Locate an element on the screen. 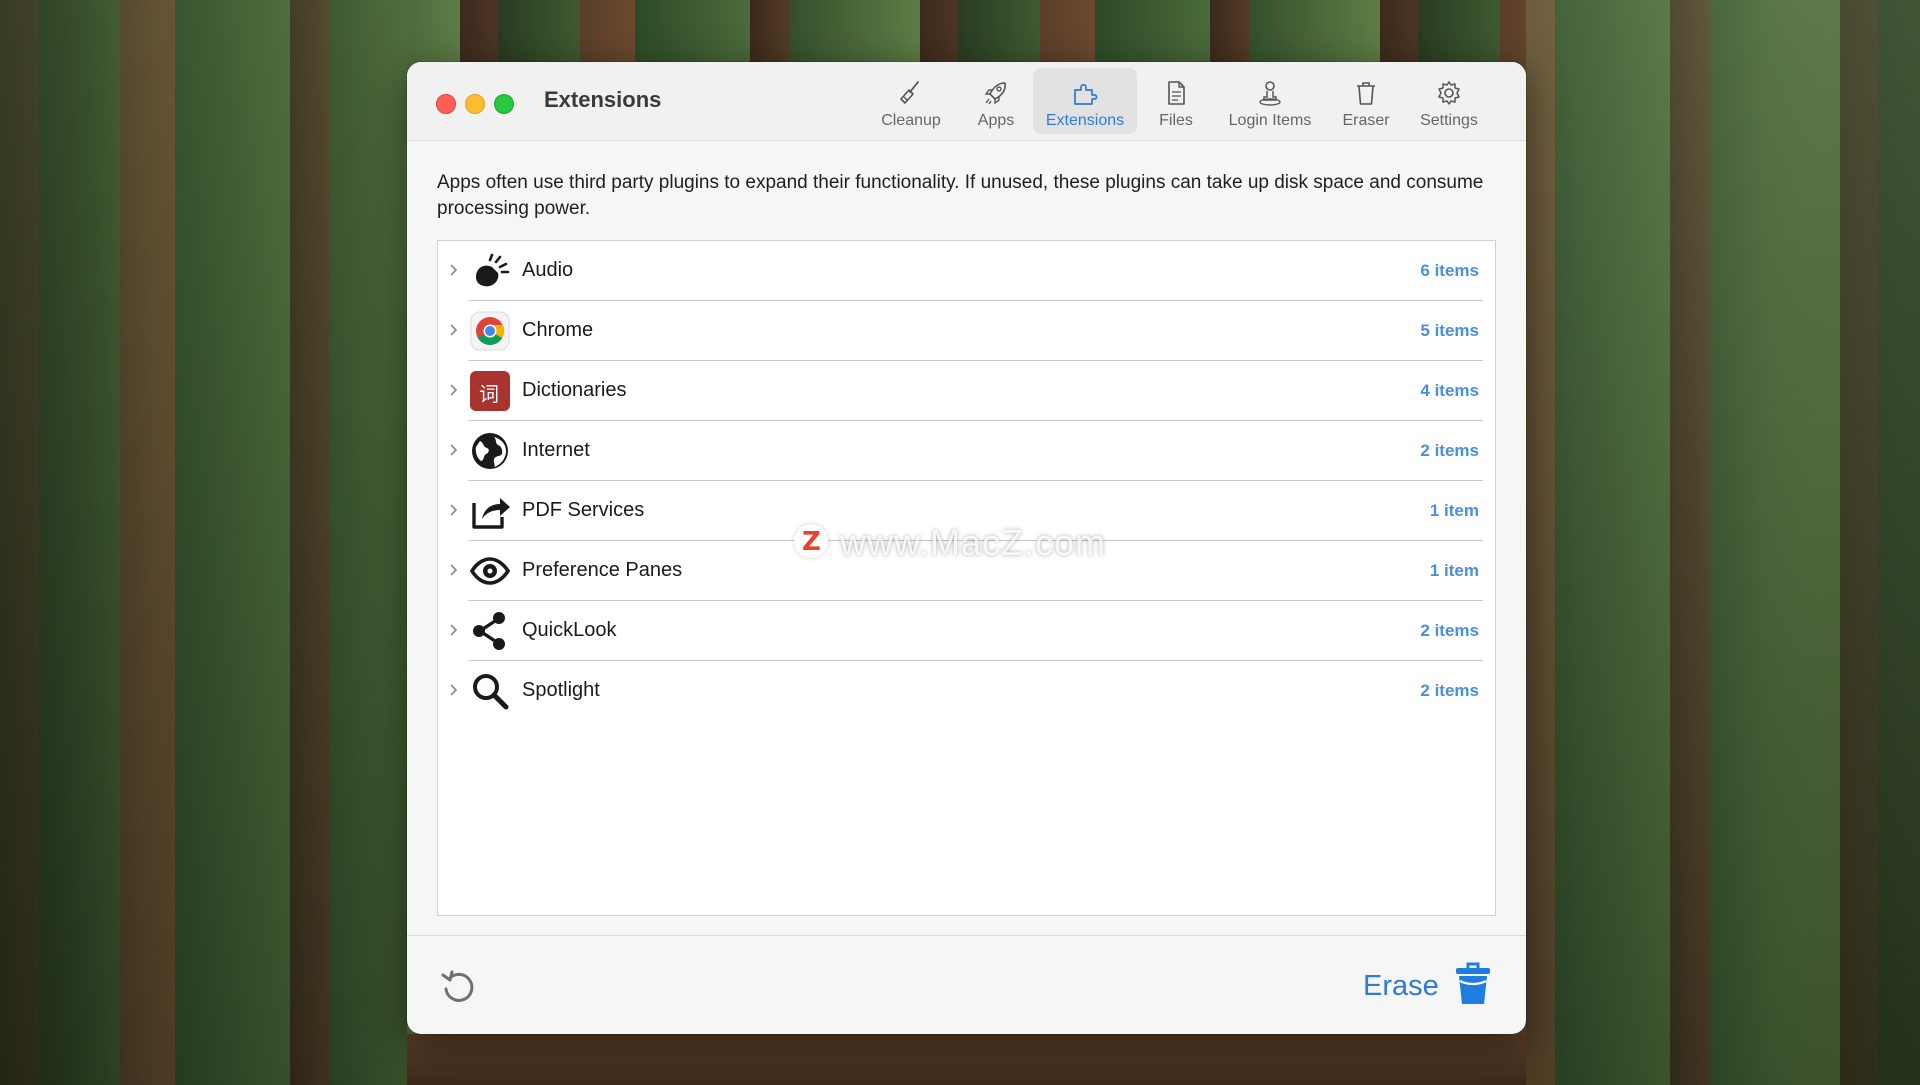  minimize-window-button is located at coordinates (475, 104).